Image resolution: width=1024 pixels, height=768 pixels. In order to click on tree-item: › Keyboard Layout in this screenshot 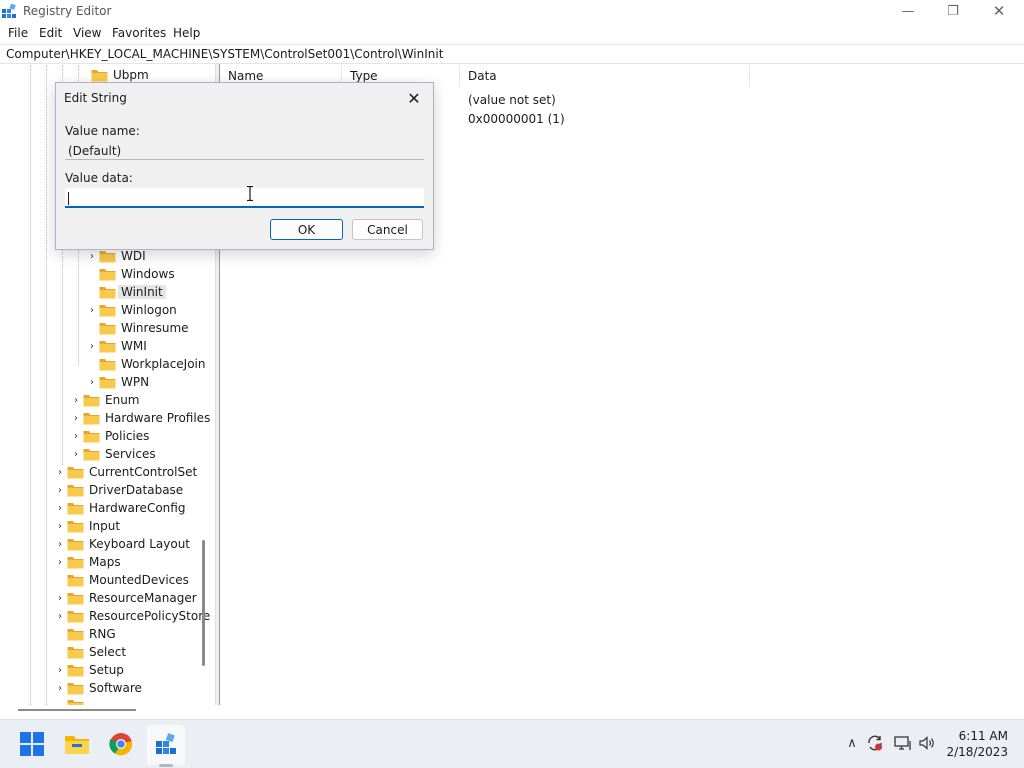, I will do `click(121, 544)`.